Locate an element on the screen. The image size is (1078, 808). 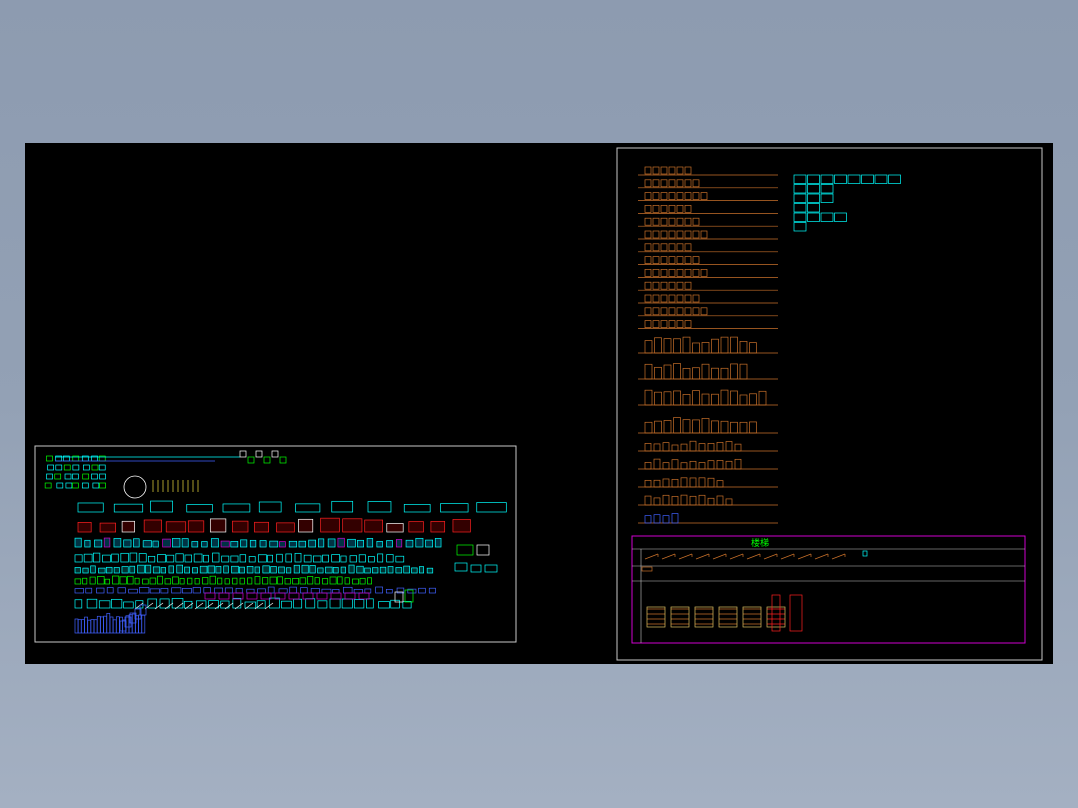
left-sheet-blocks is located at coordinates (275, 542).